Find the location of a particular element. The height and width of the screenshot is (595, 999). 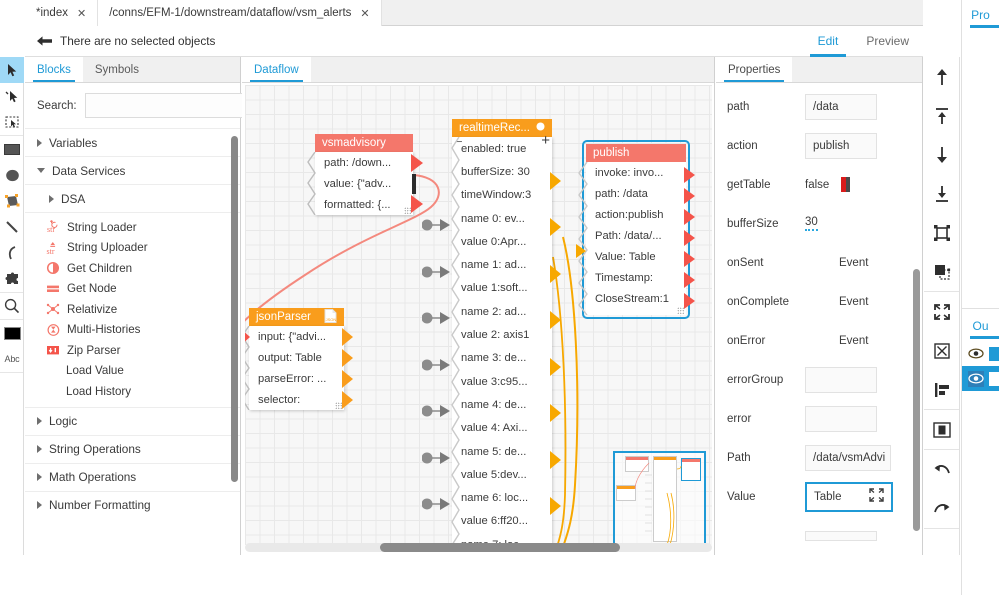

block-item-load-history: Load History is located at coordinates (132, 391).